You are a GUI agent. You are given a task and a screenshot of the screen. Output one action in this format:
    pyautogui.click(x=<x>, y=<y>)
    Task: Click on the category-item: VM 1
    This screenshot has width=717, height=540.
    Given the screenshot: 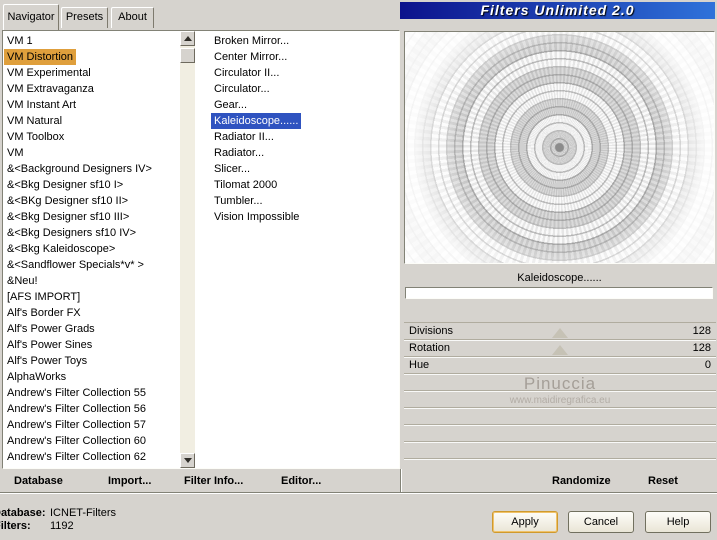 What is the action you would take?
    pyautogui.click(x=20, y=41)
    